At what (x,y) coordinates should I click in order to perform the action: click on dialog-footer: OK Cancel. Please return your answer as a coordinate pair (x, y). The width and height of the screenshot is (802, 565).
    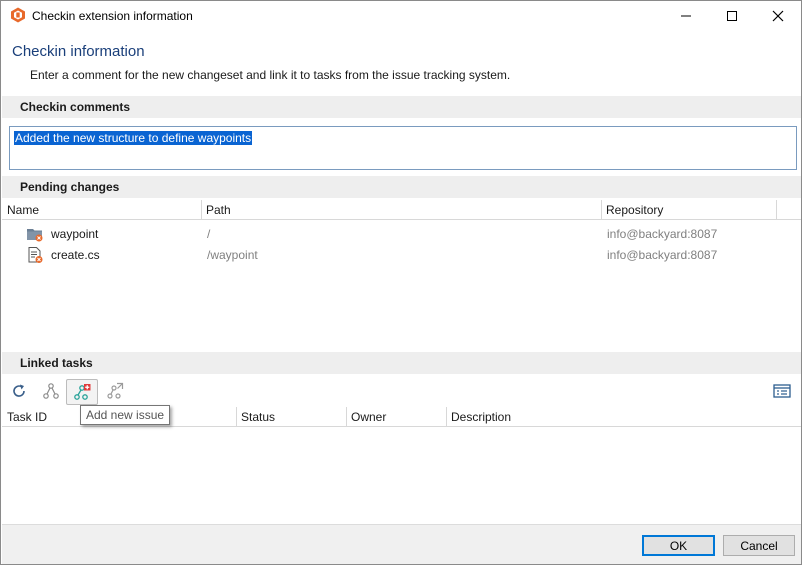
    Looking at the image, I should click on (401, 544).